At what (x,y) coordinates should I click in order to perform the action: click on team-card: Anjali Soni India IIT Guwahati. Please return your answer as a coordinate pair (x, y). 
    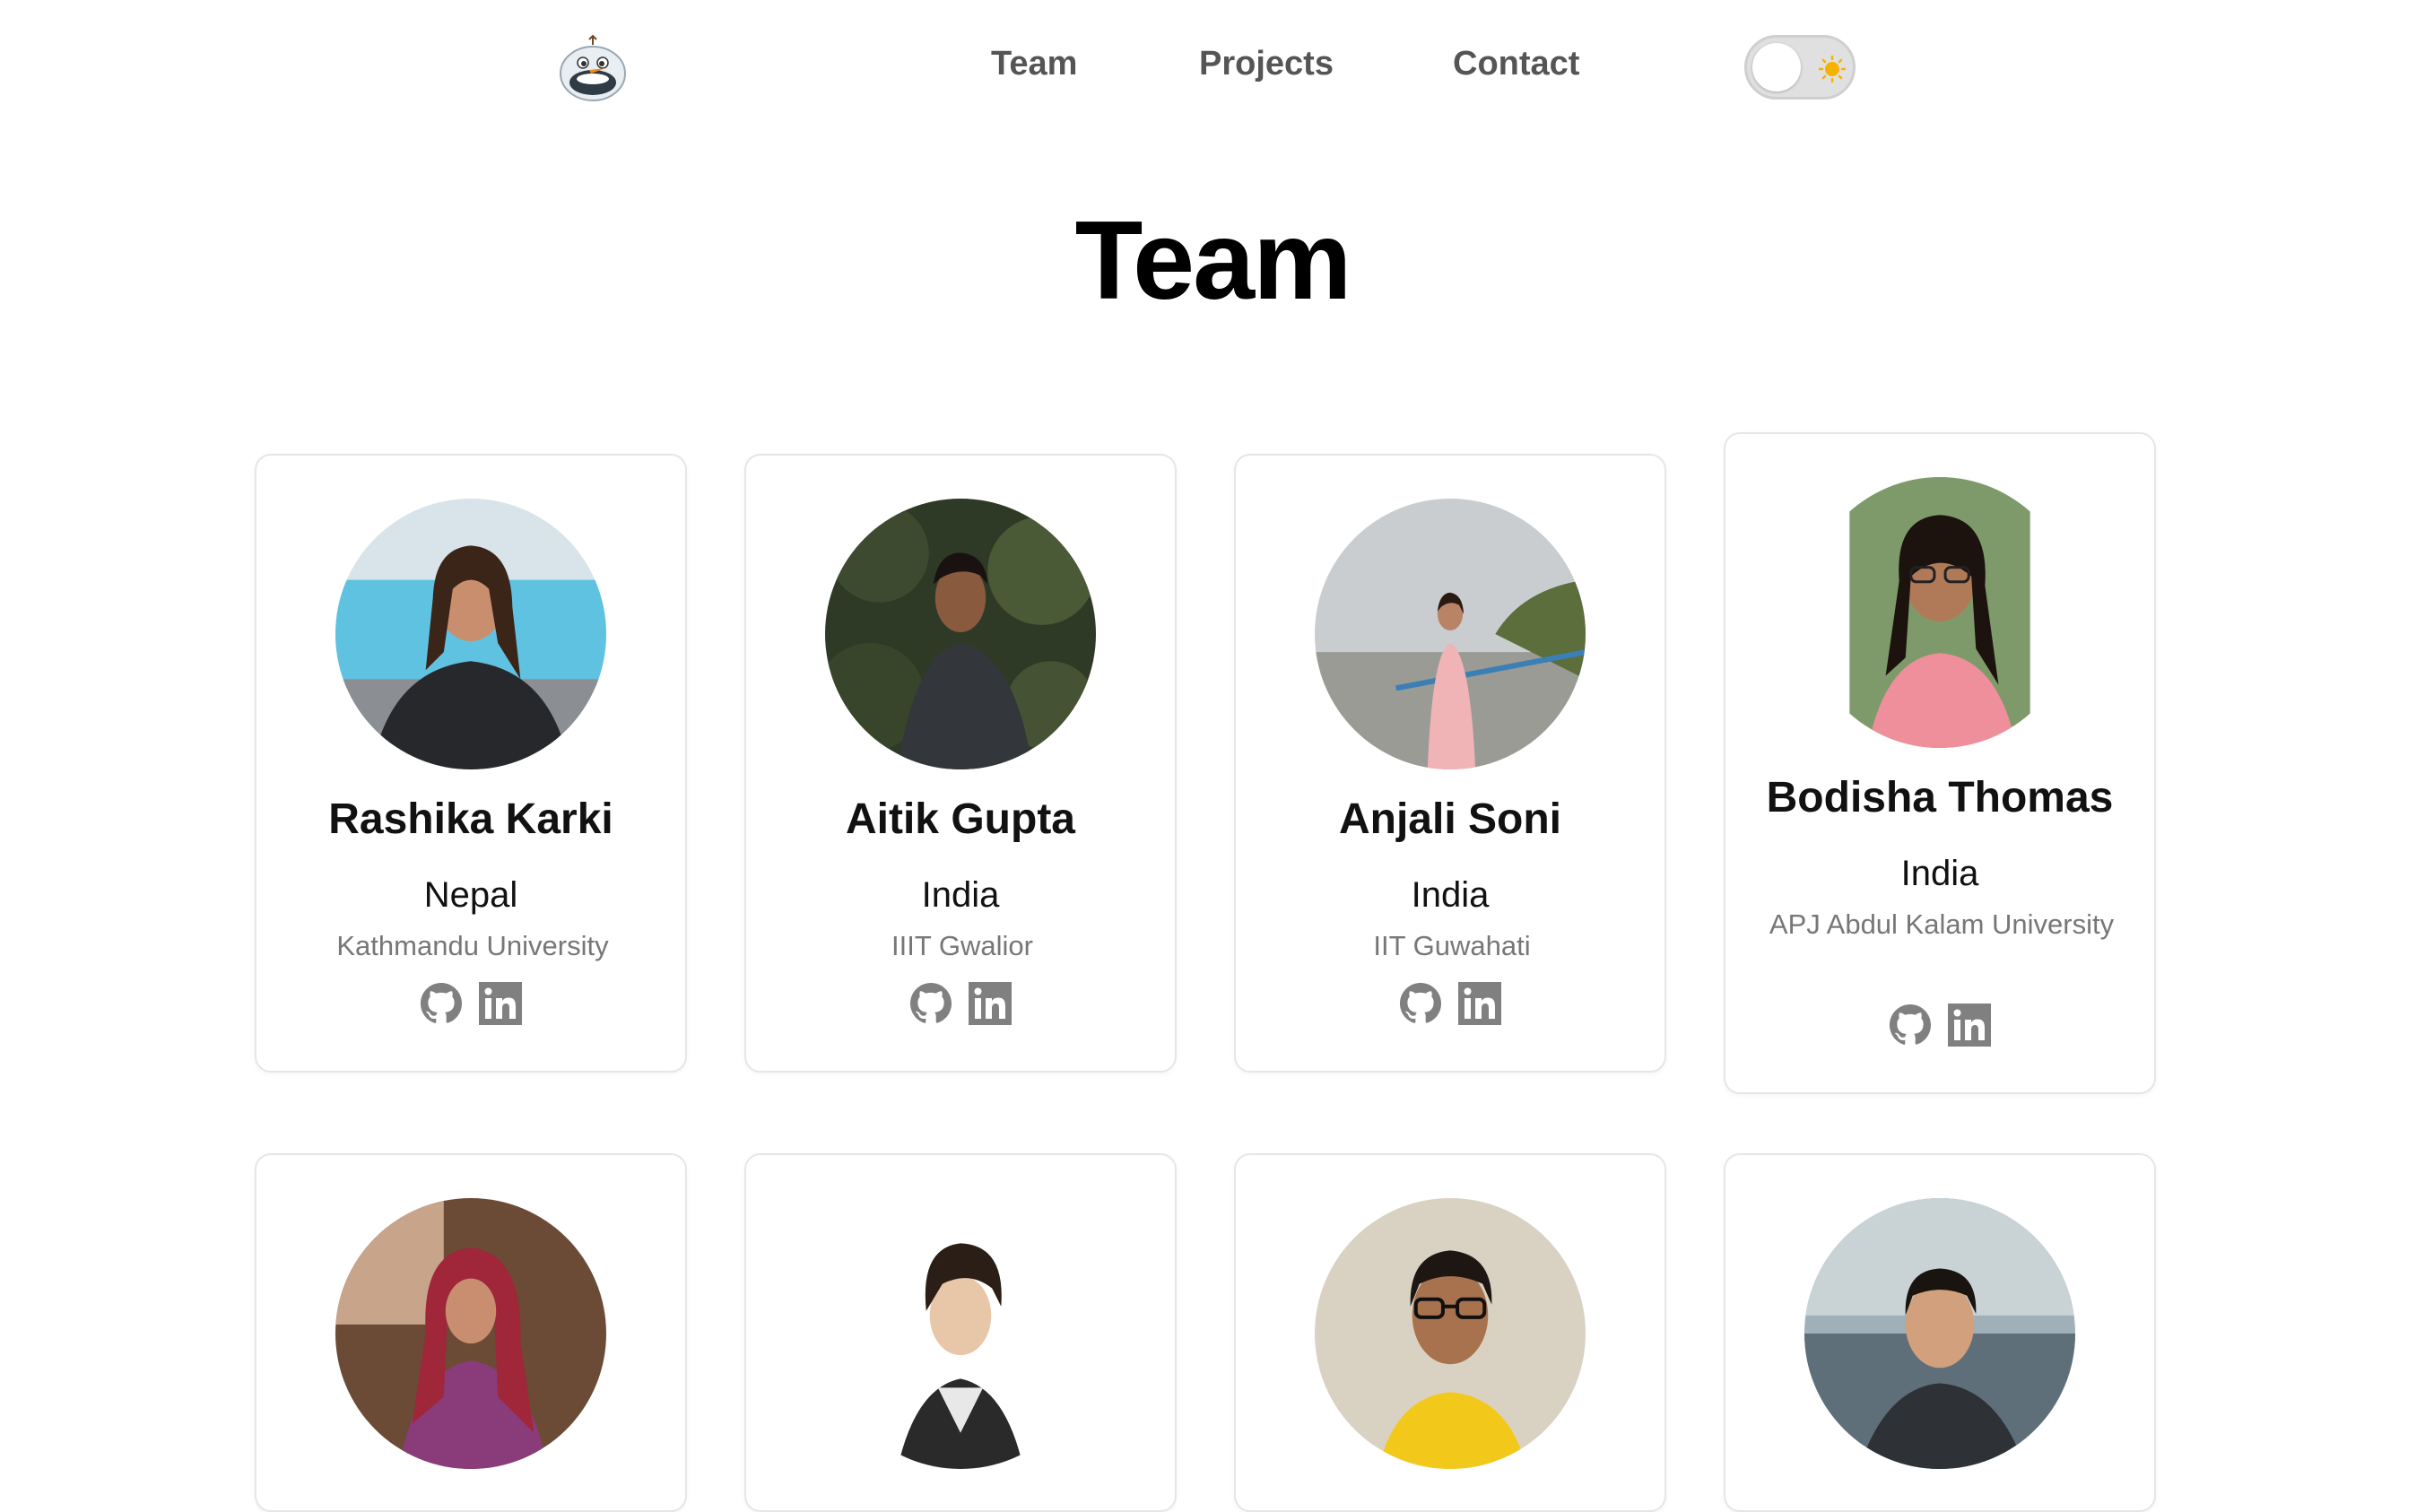
    Looking at the image, I should click on (1450, 763).